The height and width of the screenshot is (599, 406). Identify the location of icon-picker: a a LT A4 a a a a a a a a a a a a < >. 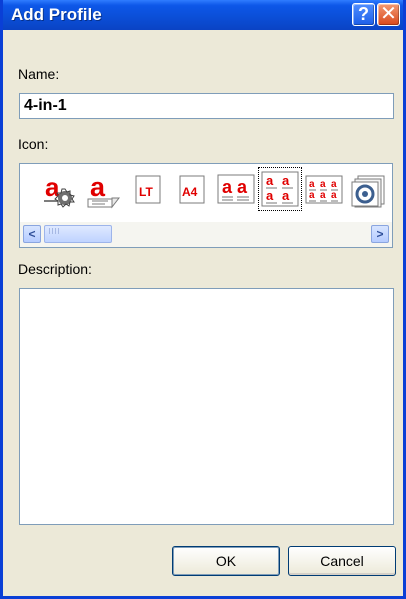
(206, 205).